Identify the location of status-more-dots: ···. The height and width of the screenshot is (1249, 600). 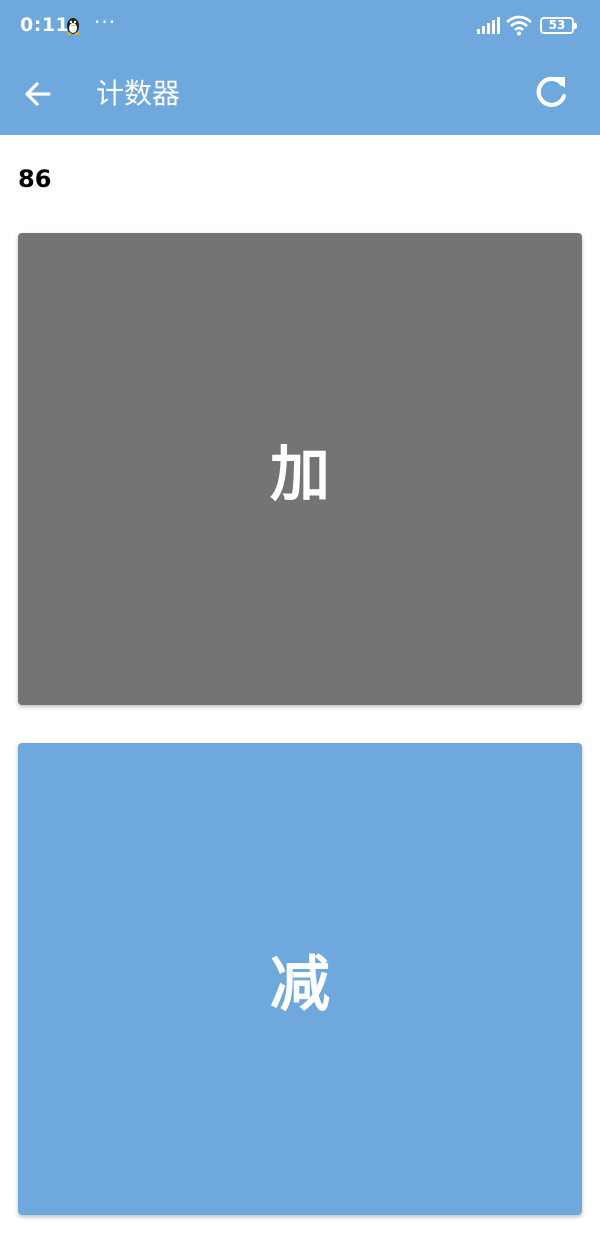
(105, 22).